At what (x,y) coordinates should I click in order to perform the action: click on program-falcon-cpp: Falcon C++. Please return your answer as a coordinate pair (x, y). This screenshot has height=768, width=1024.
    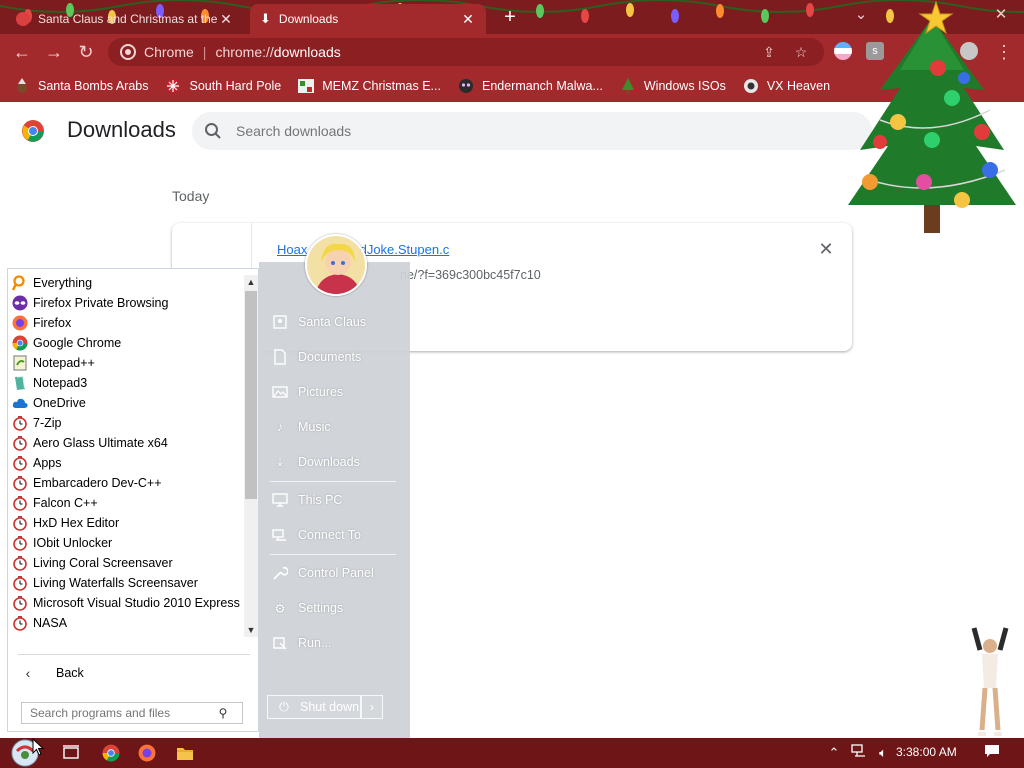
    Looking at the image, I should click on (126, 503).